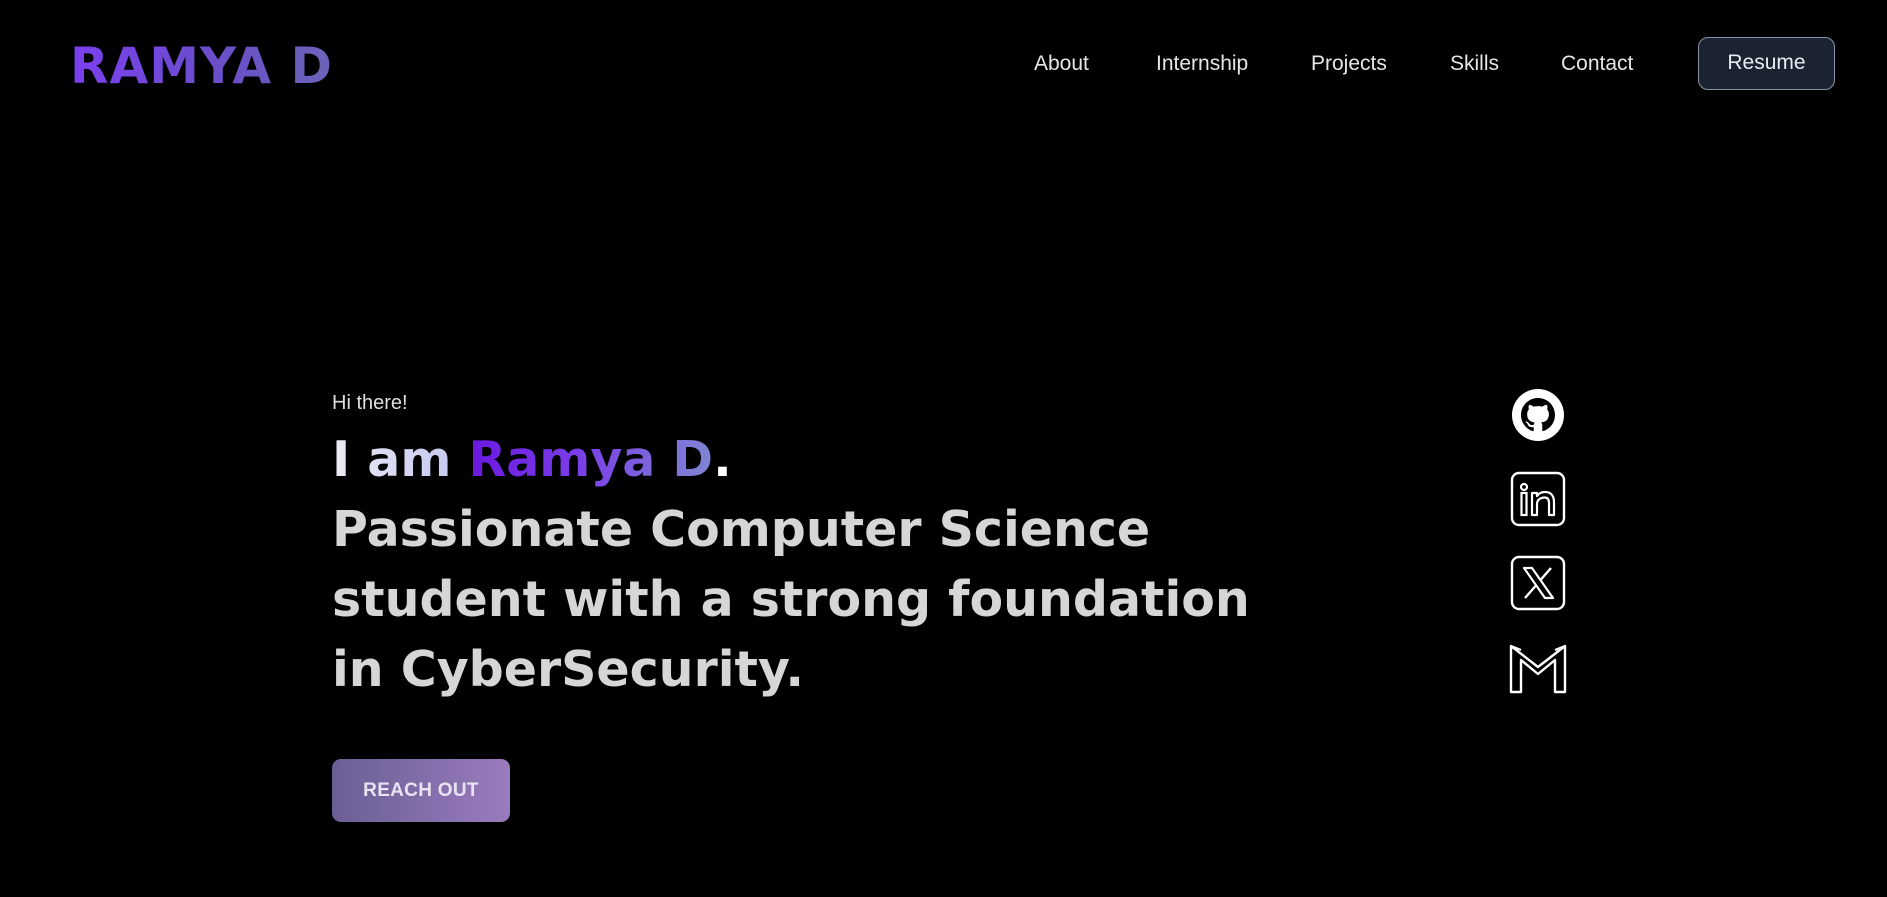  Describe the element at coordinates (722, 459) in the screenshot. I see `hero-name-period: .` at that location.